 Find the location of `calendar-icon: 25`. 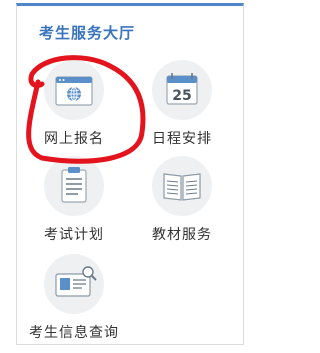

calendar-icon: 25 is located at coordinates (182, 90).